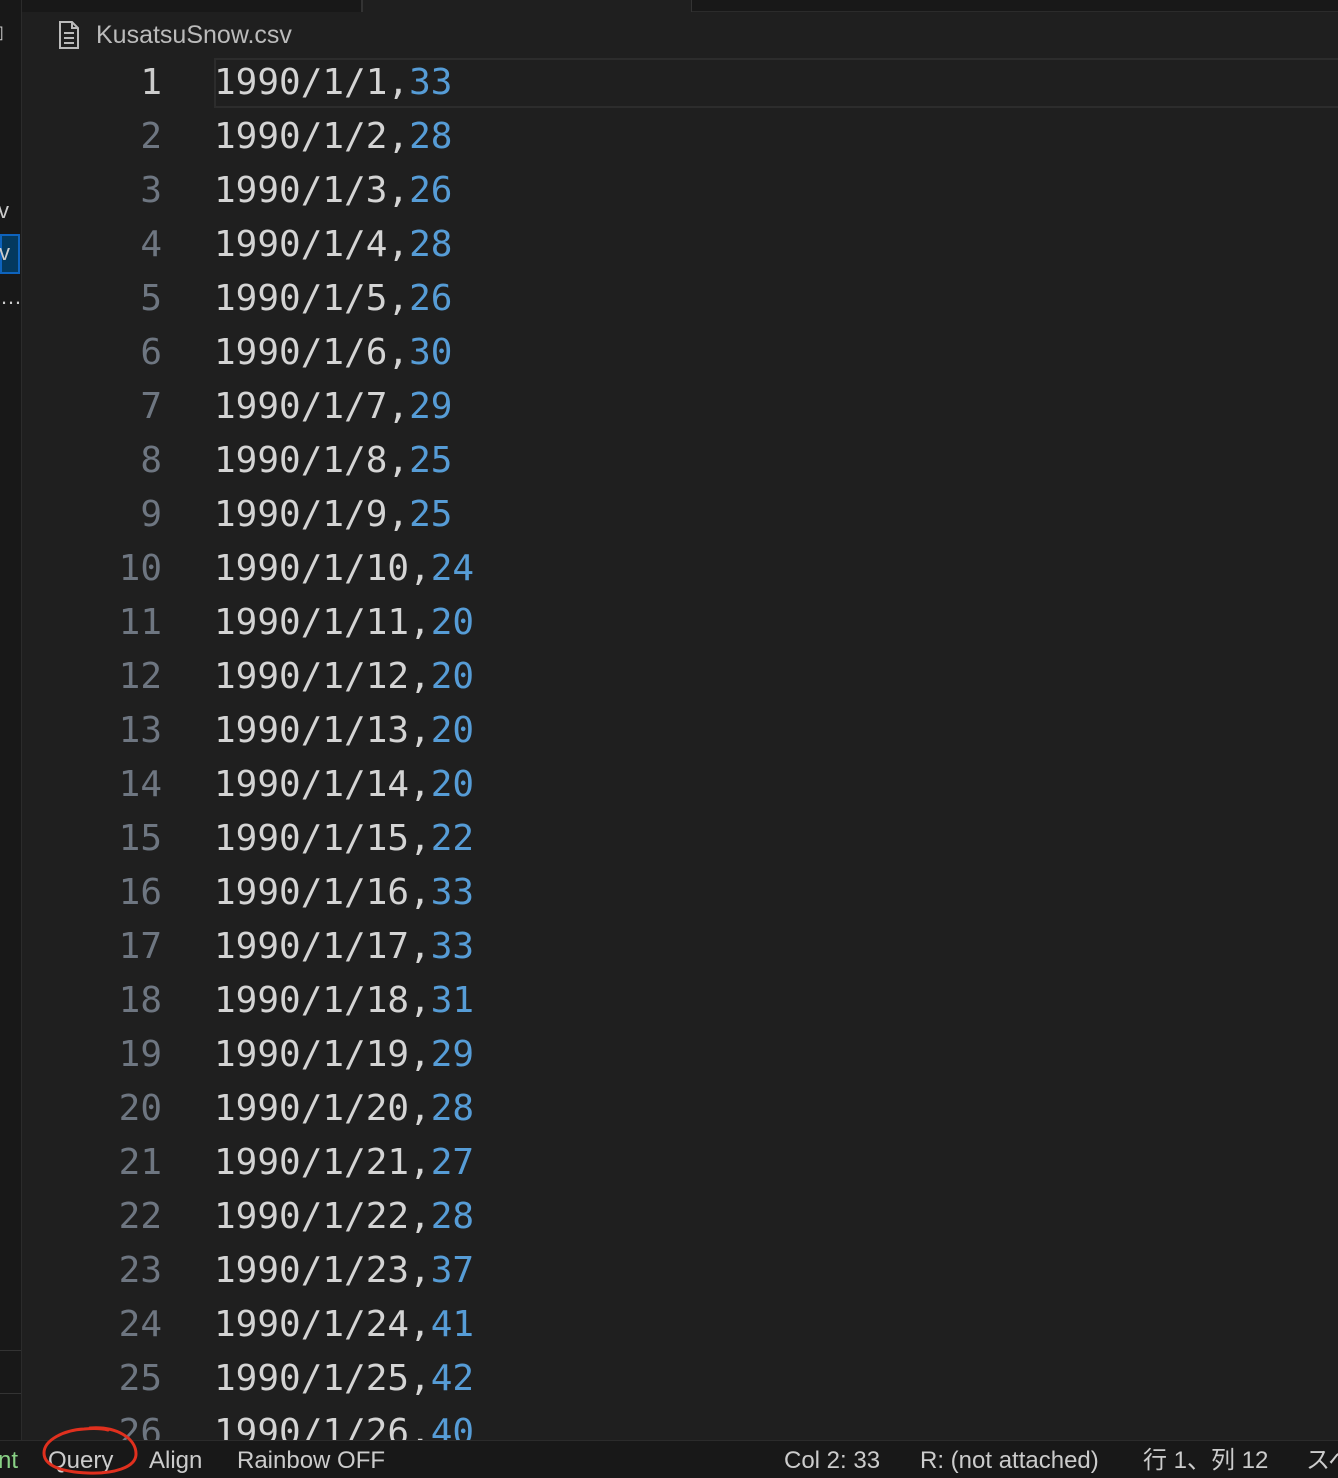 The image size is (1338, 1478). What do you see at coordinates (140, 1108) in the screenshot?
I see `line-number: 20` at bounding box center [140, 1108].